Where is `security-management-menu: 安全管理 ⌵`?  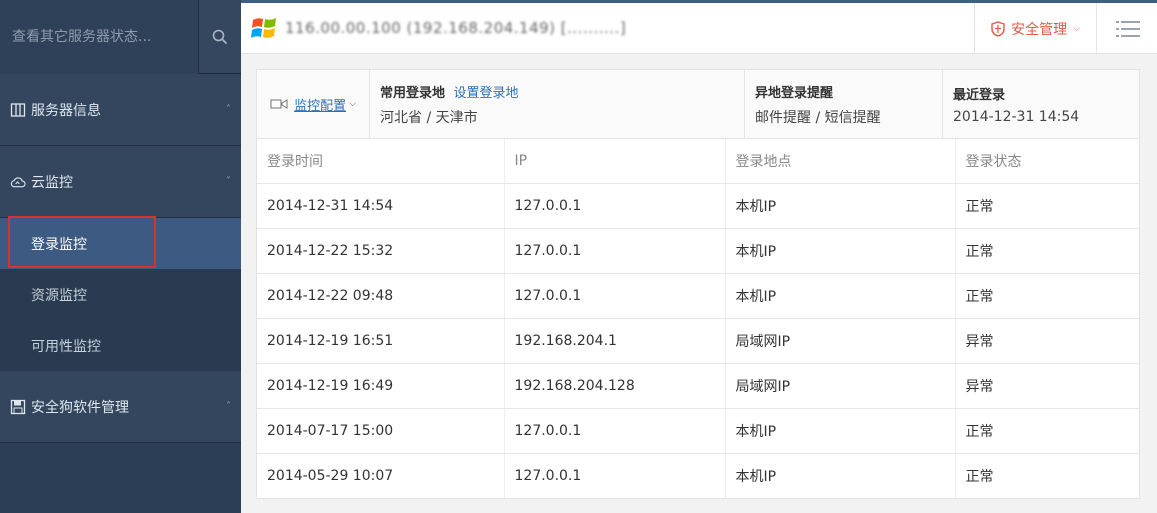
security-management-menu: 安全管理 ⌵ is located at coordinates (1035, 28).